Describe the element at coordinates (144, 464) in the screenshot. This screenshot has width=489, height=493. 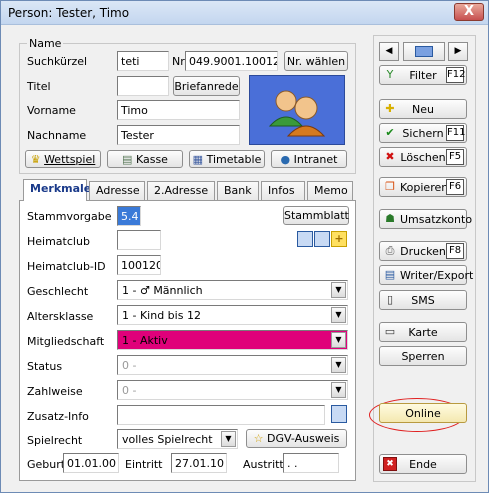
I see `eintritt-label: Eintritt` at that location.